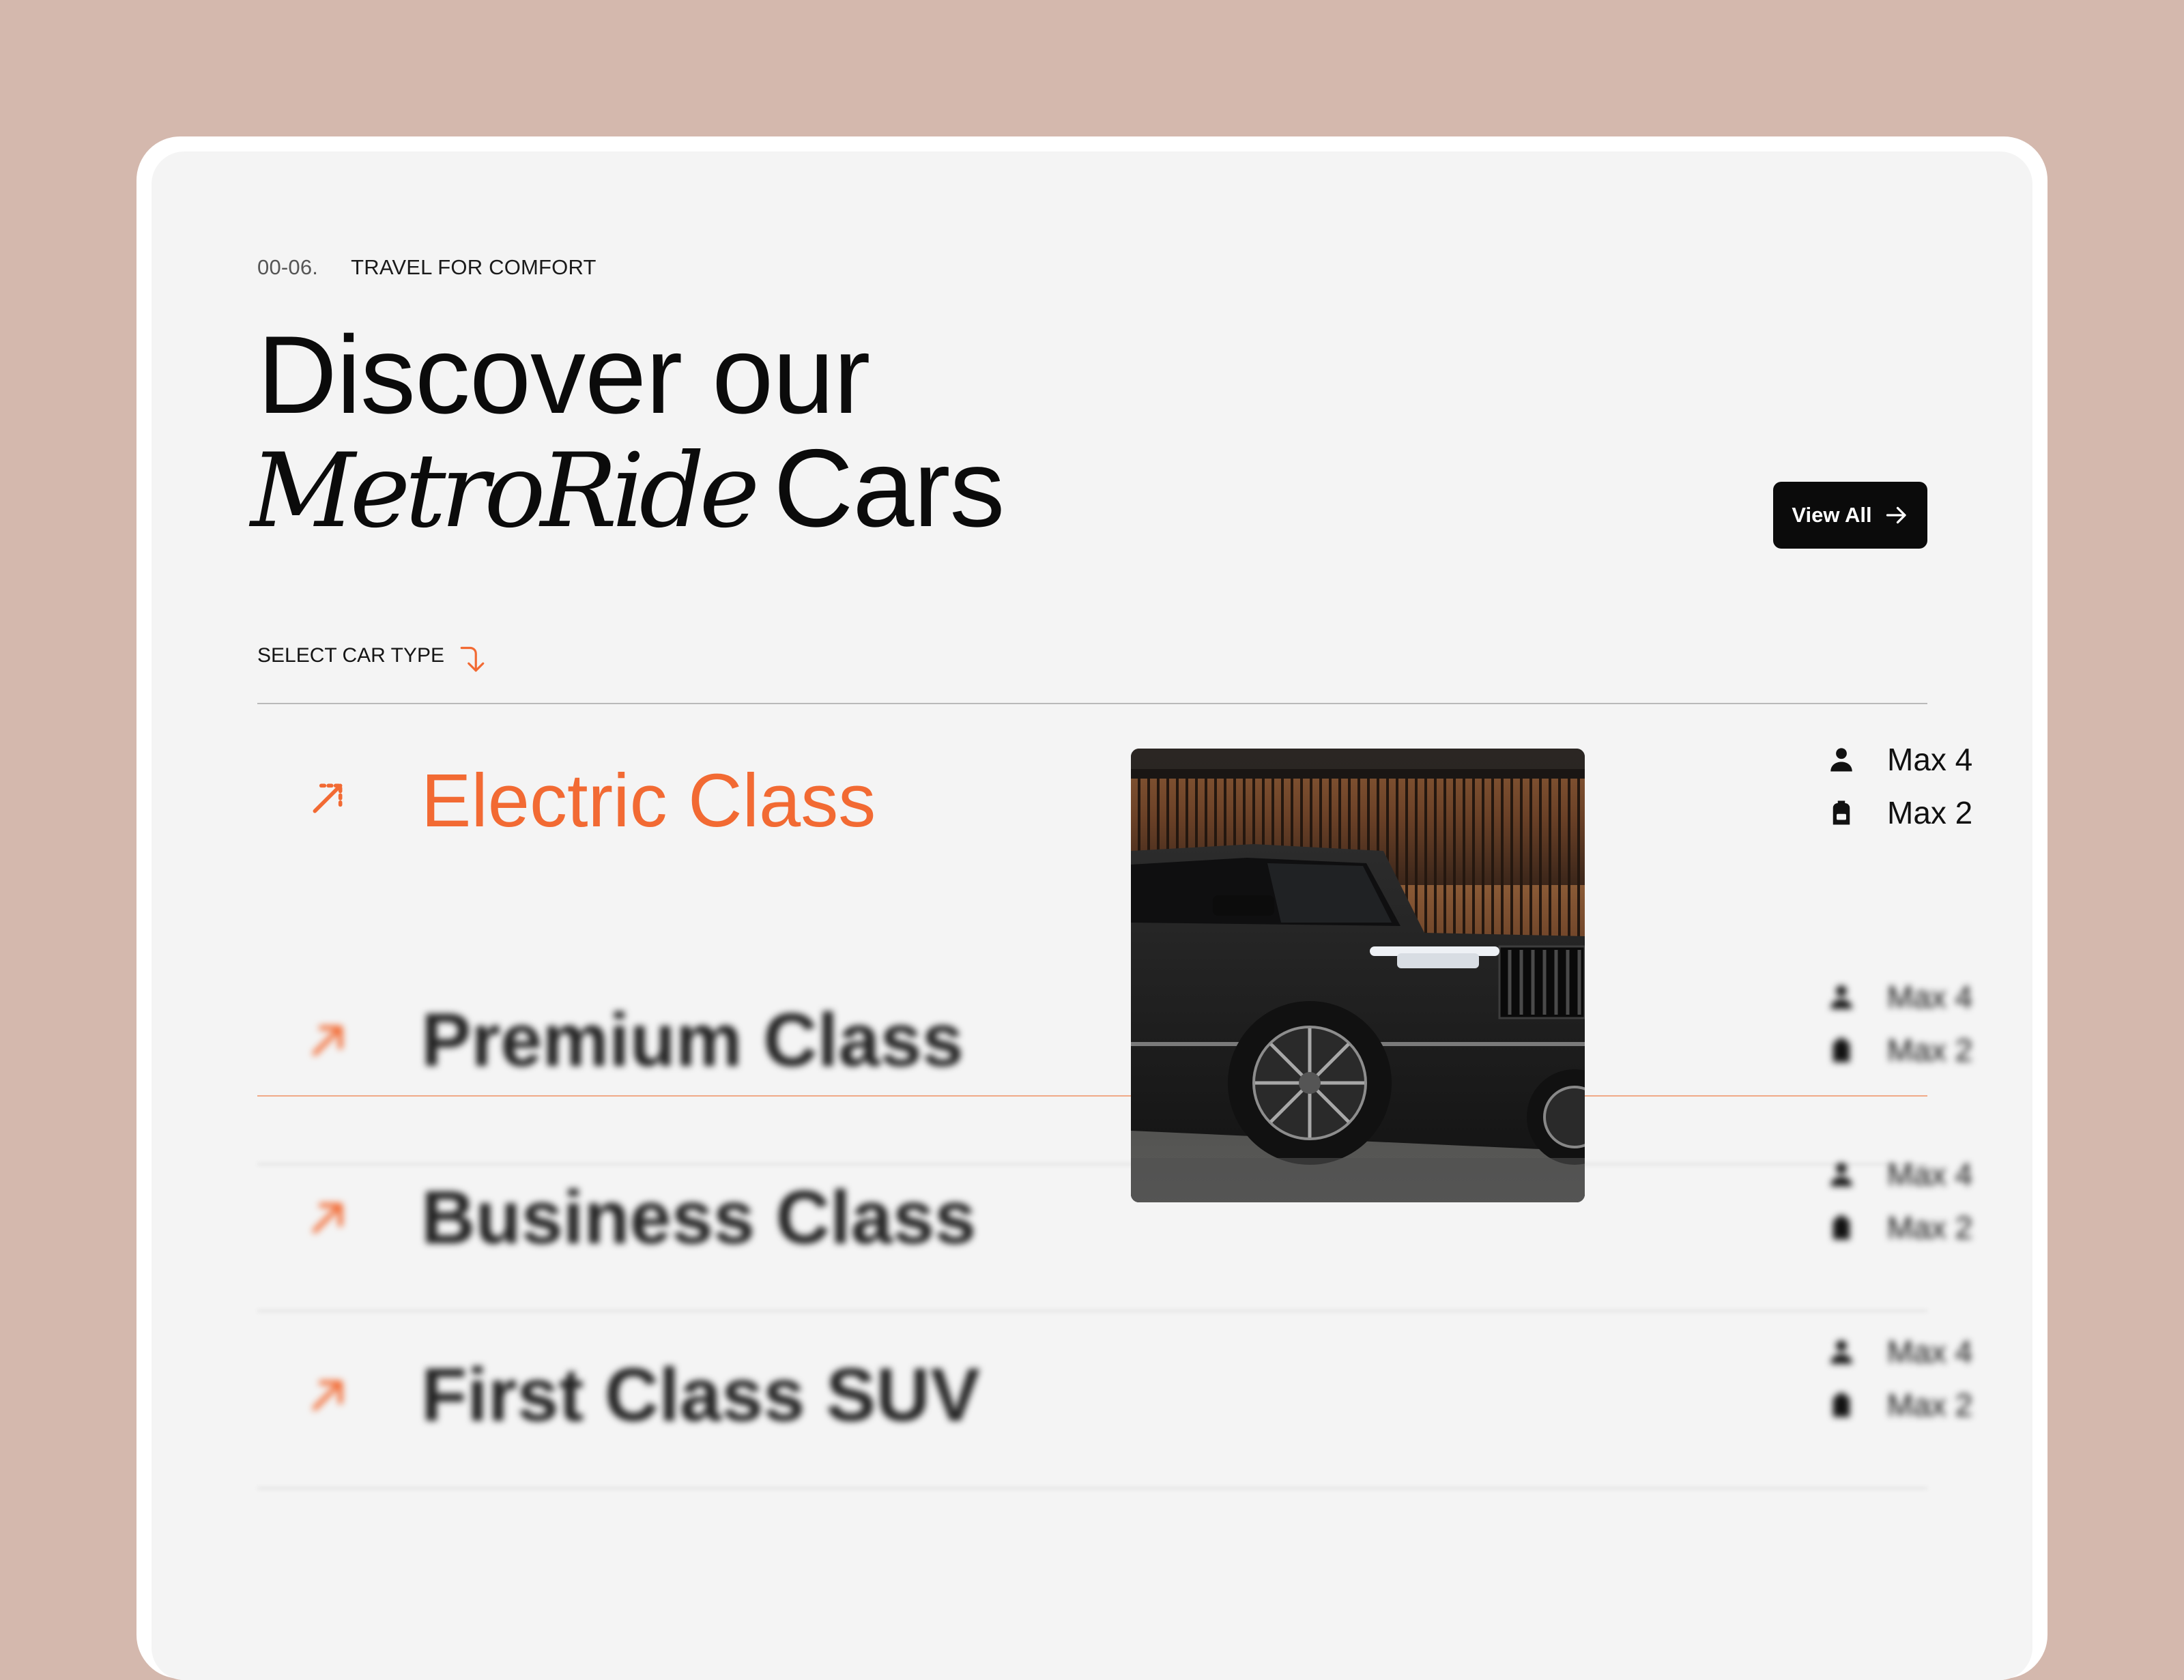 This screenshot has height=1680, width=2184. What do you see at coordinates (1114, 1400) in the screenshot?
I see `car-class-row-first-class-suv: First Class SUV Max 4 Max 2` at bounding box center [1114, 1400].